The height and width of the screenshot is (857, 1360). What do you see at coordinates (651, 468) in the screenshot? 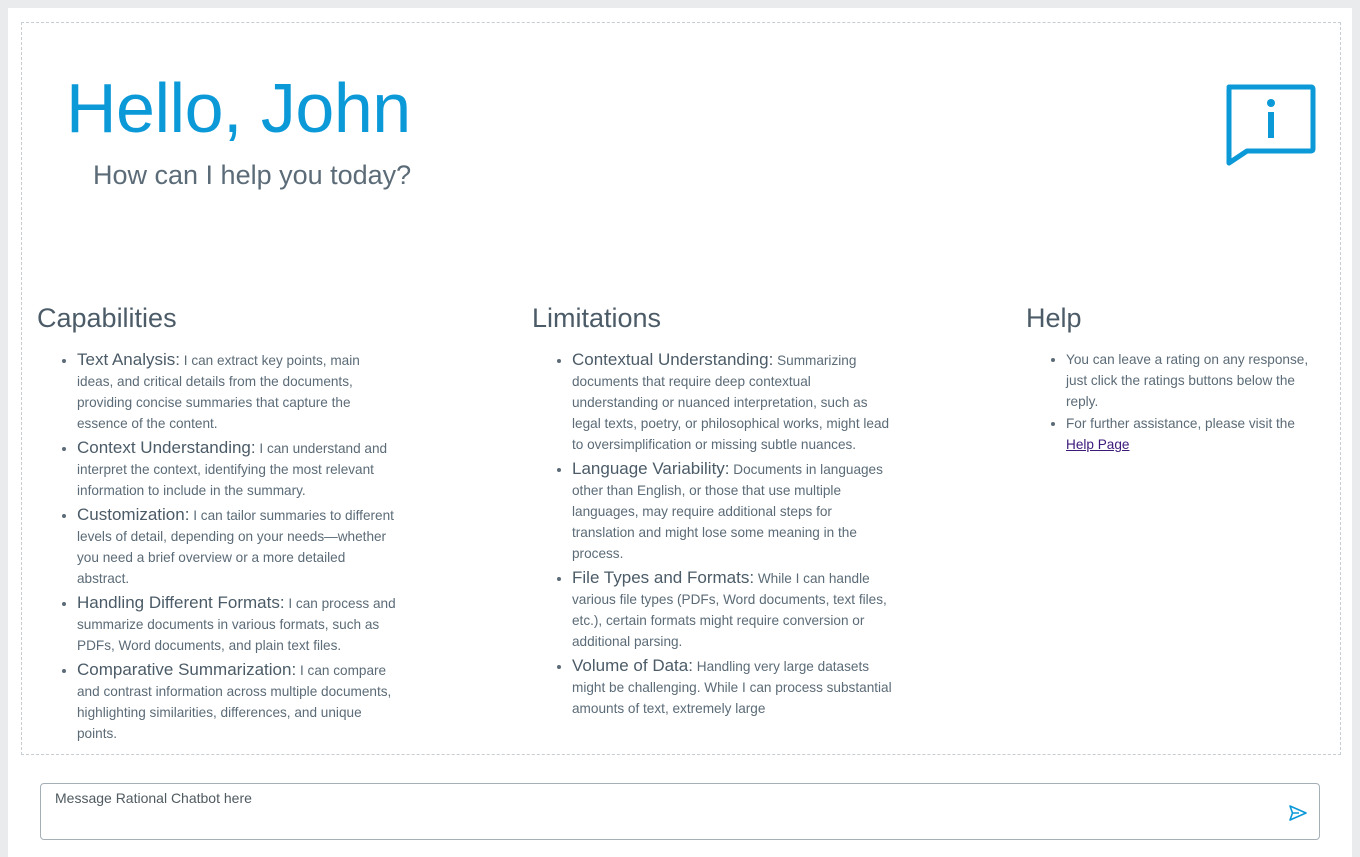
I see `item-term: Language Variability:` at bounding box center [651, 468].